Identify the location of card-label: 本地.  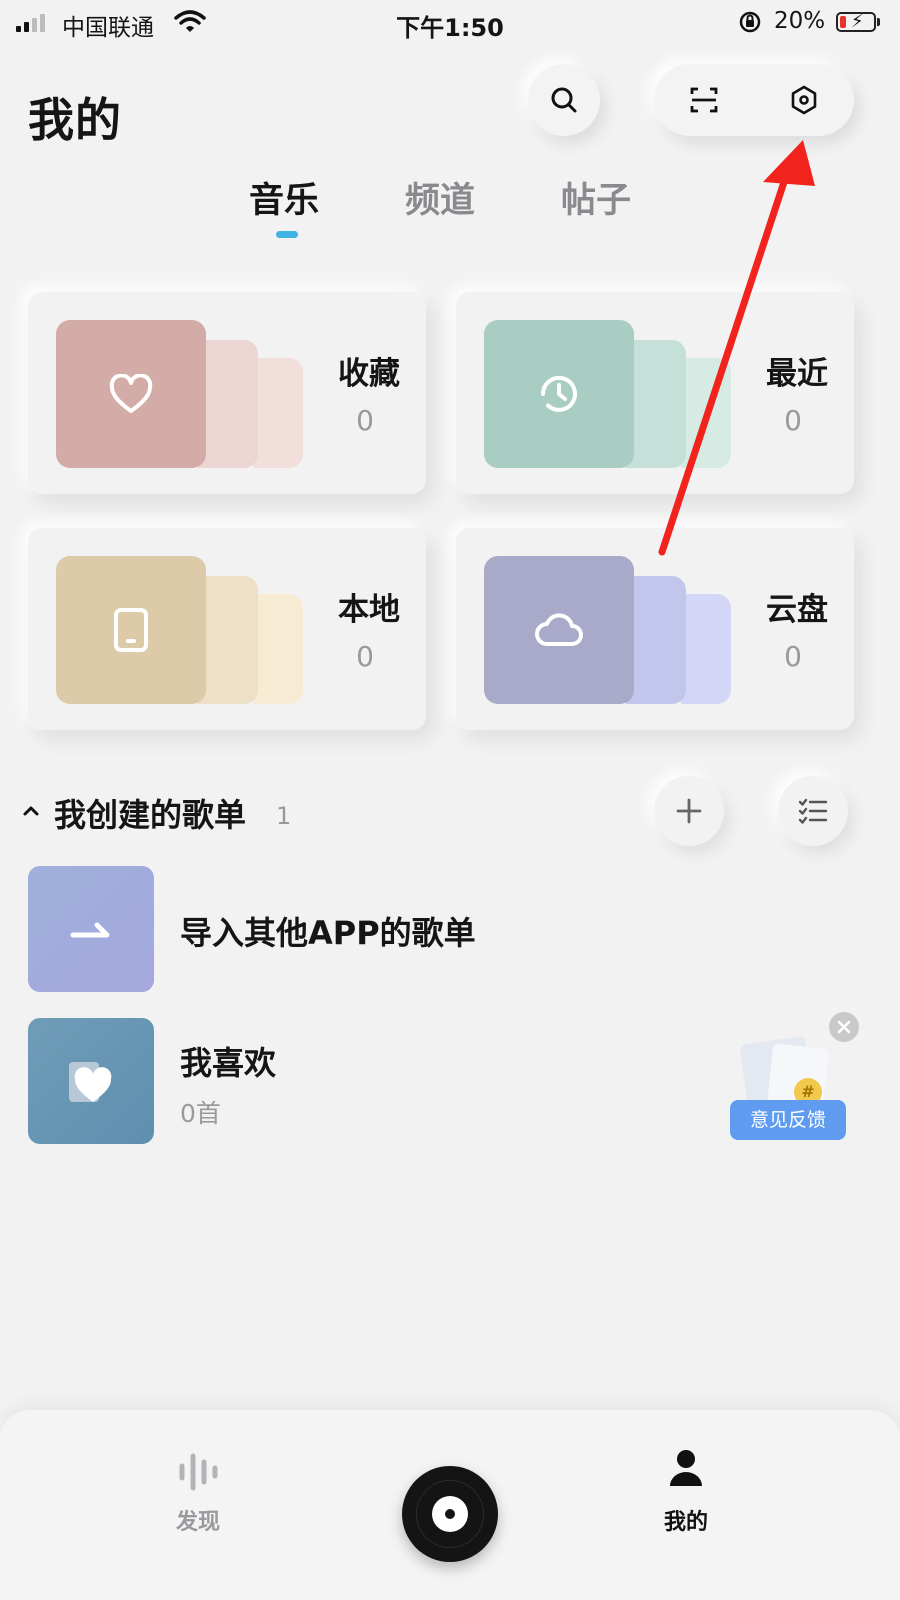
(369, 610).